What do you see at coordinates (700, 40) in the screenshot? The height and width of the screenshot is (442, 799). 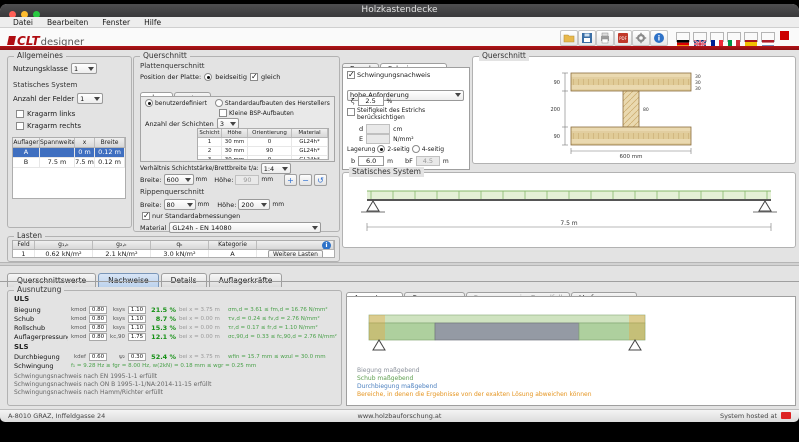 I see `flag-english-icon` at bounding box center [700, 40].